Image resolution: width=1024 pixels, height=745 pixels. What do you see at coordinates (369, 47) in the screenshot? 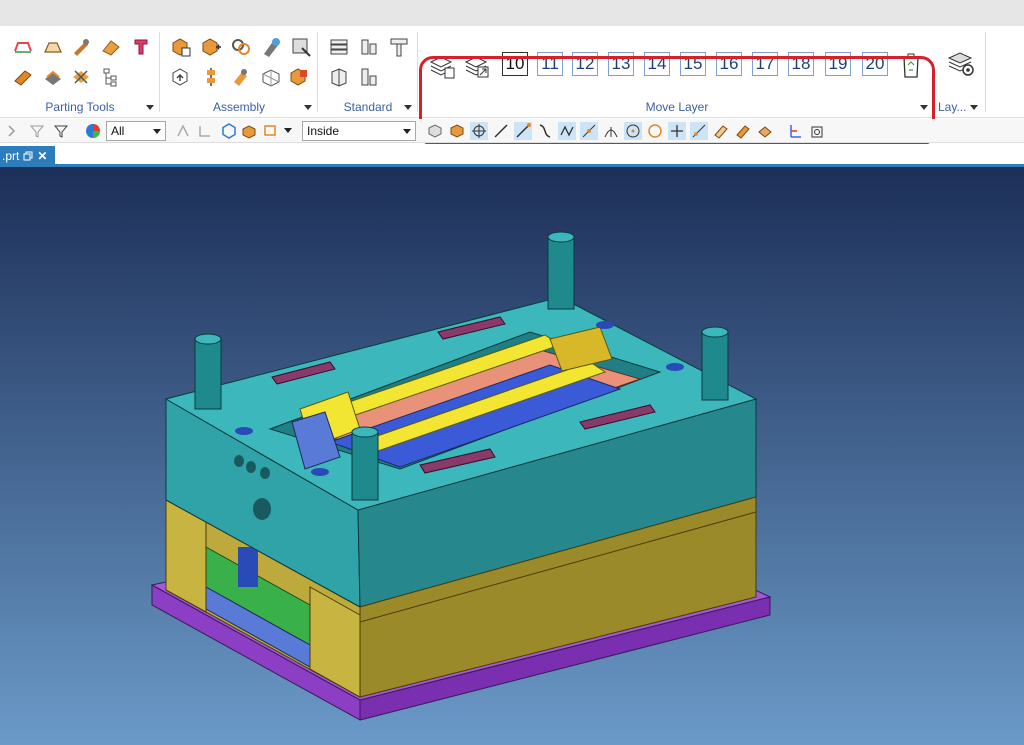
I see `standard-part-icon` at bounding box center [369, 47].